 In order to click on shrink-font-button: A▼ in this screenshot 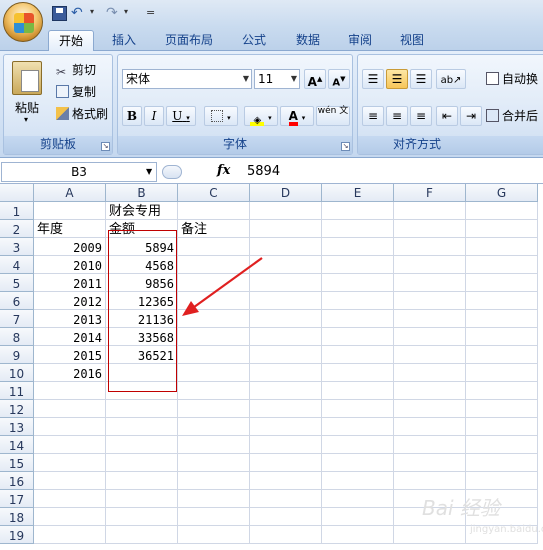, I will do `click(339, 79)`.